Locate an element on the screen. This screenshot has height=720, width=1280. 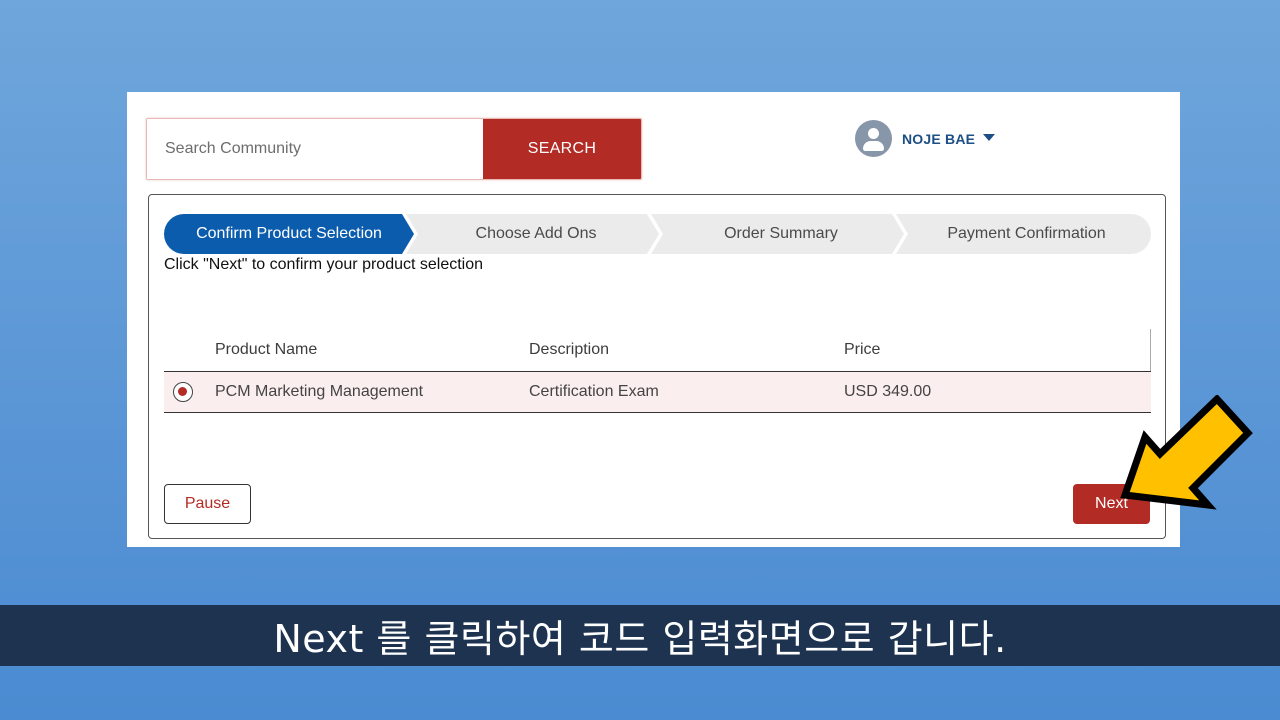
column-header-product-name: Product Name is located at coordinates (266, 349).